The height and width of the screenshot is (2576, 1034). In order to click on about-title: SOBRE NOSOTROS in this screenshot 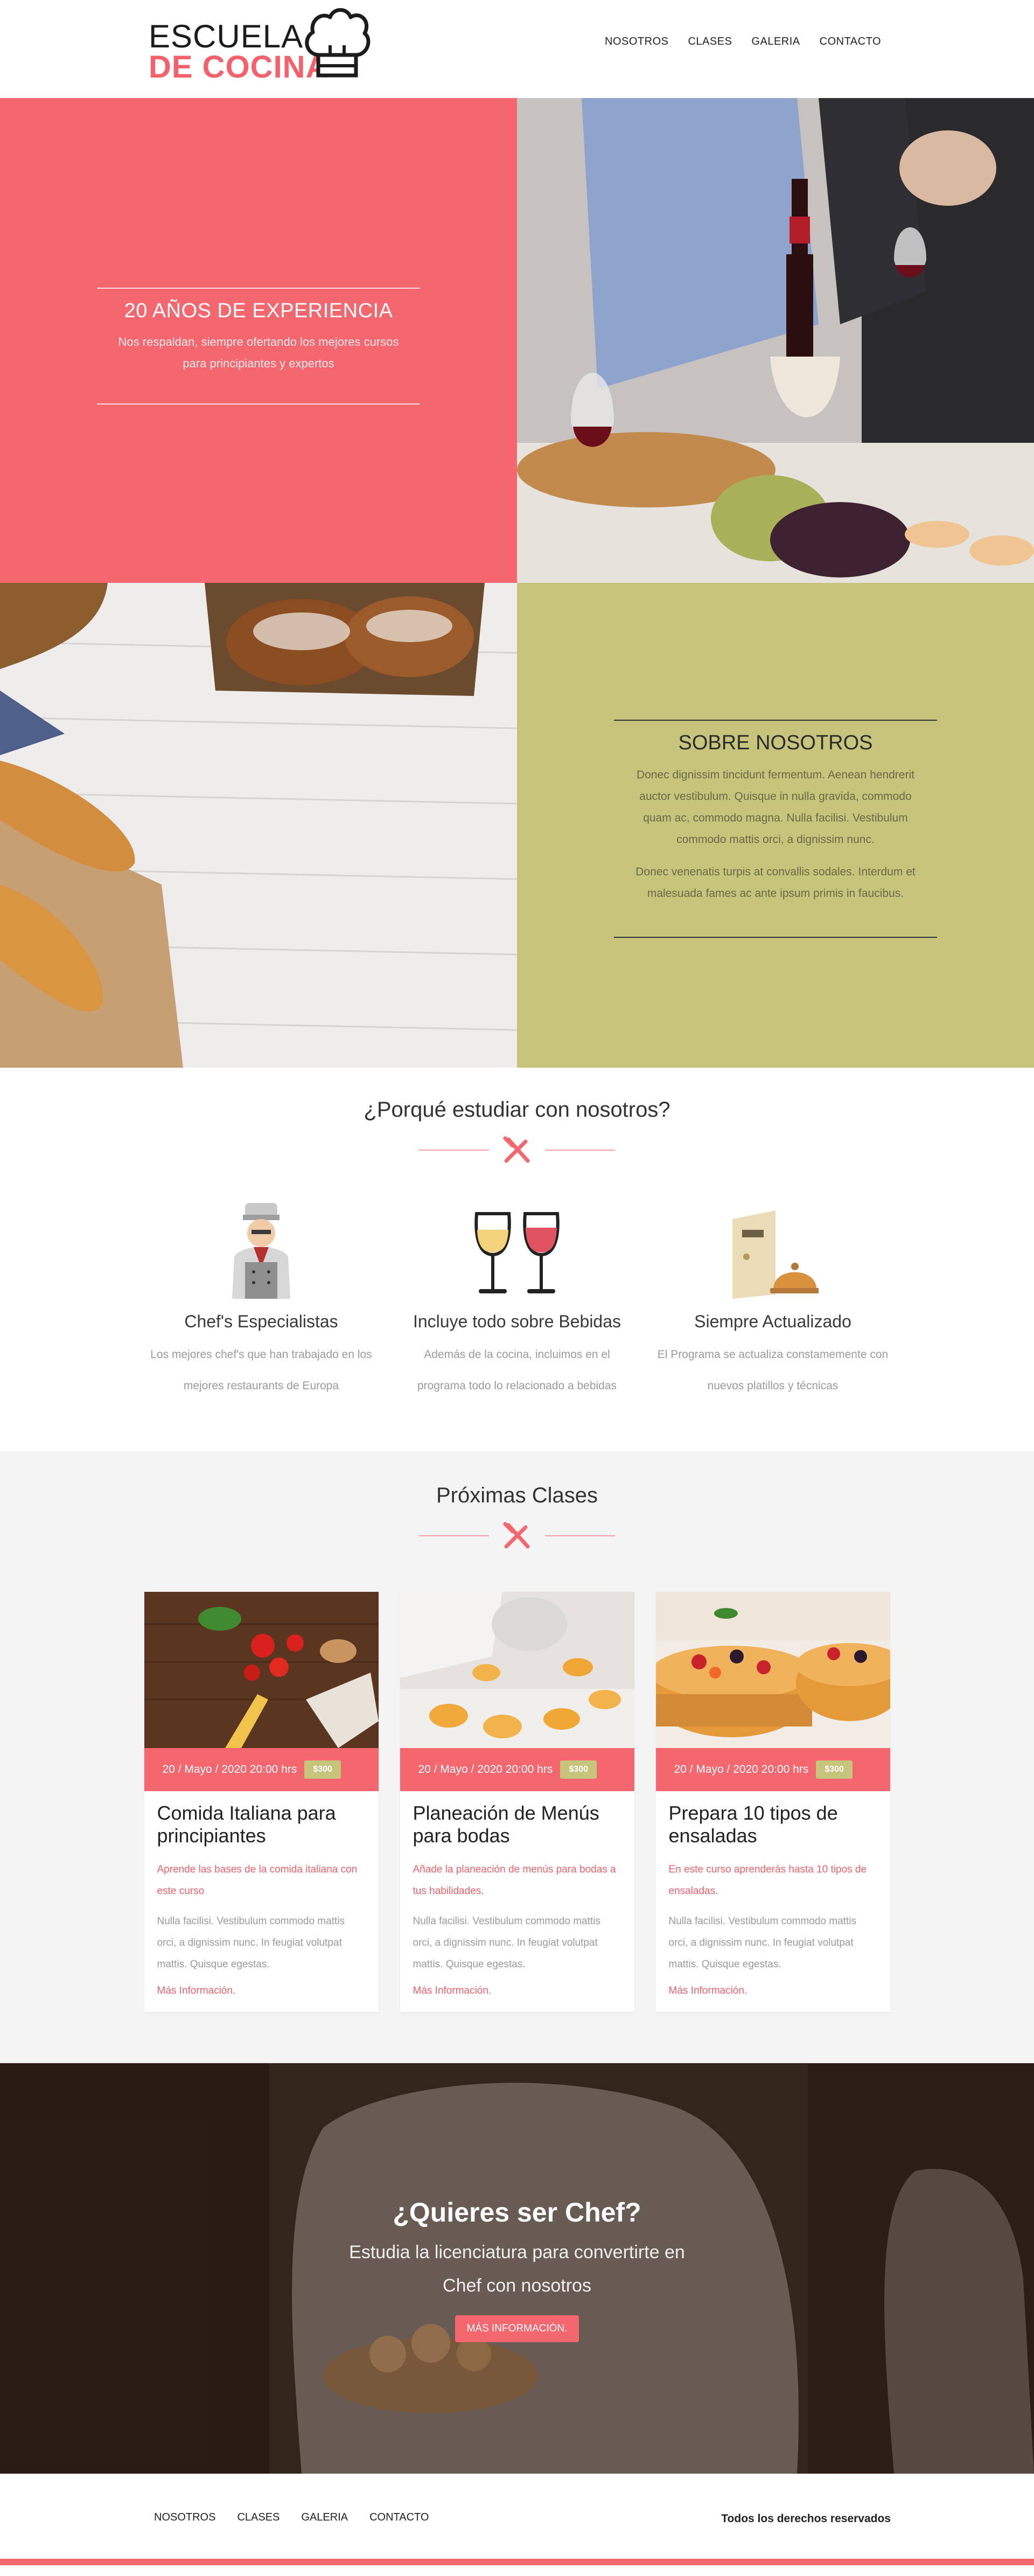, I will do `click(775, 743)`.